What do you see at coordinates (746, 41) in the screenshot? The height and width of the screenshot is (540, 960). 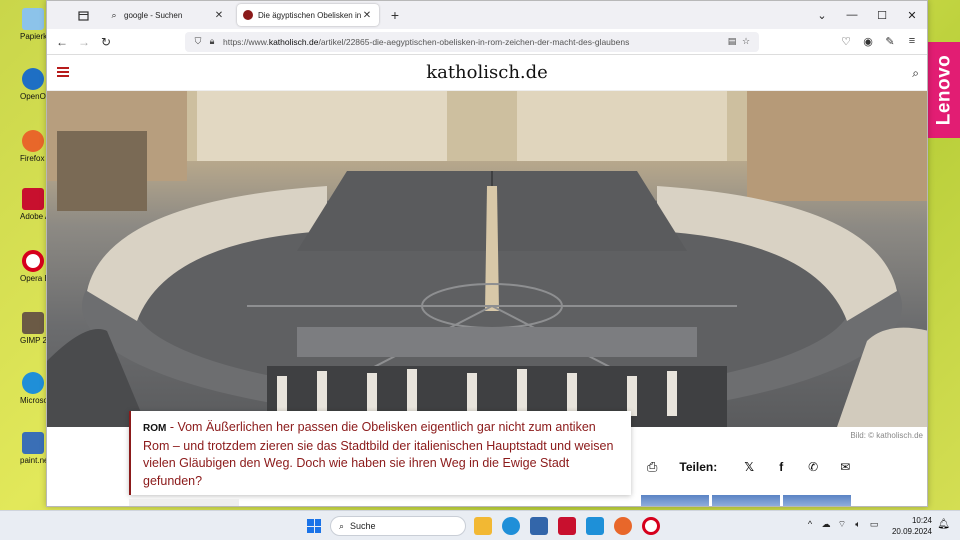 I see `bookmark-star-icon: ☆` at bounding box center [746, 41].